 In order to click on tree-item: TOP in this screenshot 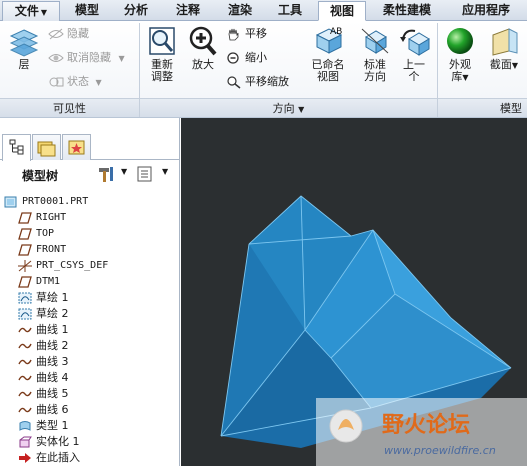, I will do `click(91, 234)`.